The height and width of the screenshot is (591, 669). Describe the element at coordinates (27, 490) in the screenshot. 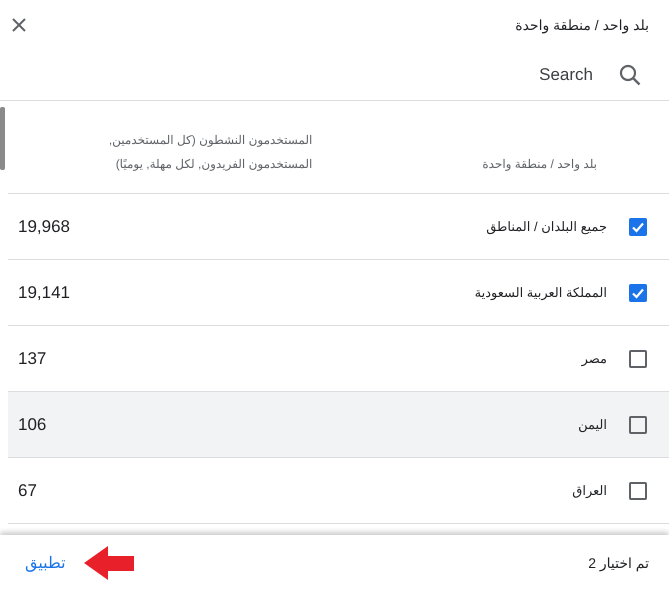

I see `user-count: 67` at that location.